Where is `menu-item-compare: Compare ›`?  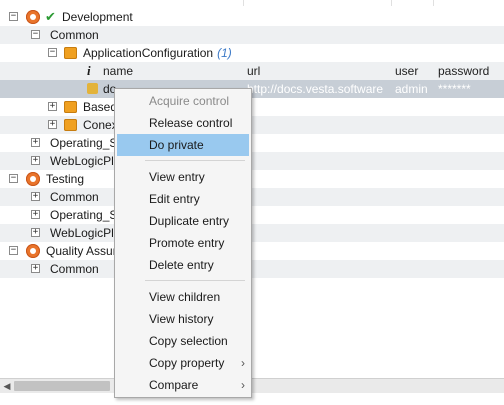 menu-item-compare: Compare › is located at coordinates (183, 385).